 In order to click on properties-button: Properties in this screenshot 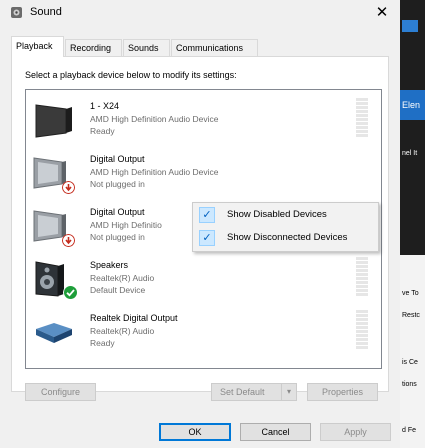, I will do `click(342, 392)`.